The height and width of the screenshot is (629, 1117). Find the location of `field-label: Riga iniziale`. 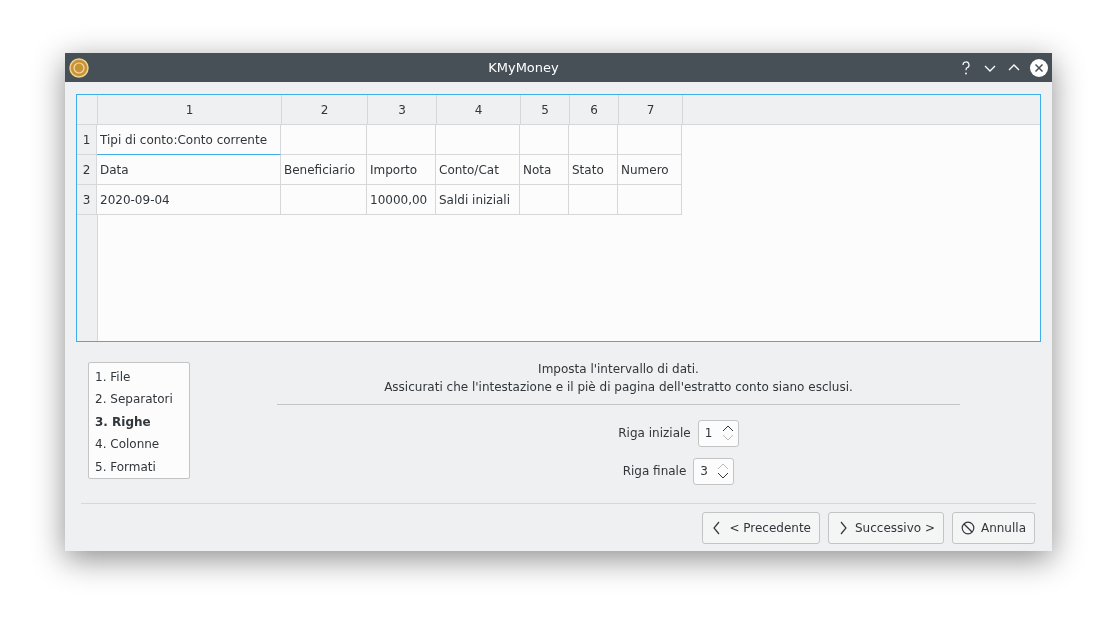

field-label: Riga iniziale is located at coordinates (654, 433).